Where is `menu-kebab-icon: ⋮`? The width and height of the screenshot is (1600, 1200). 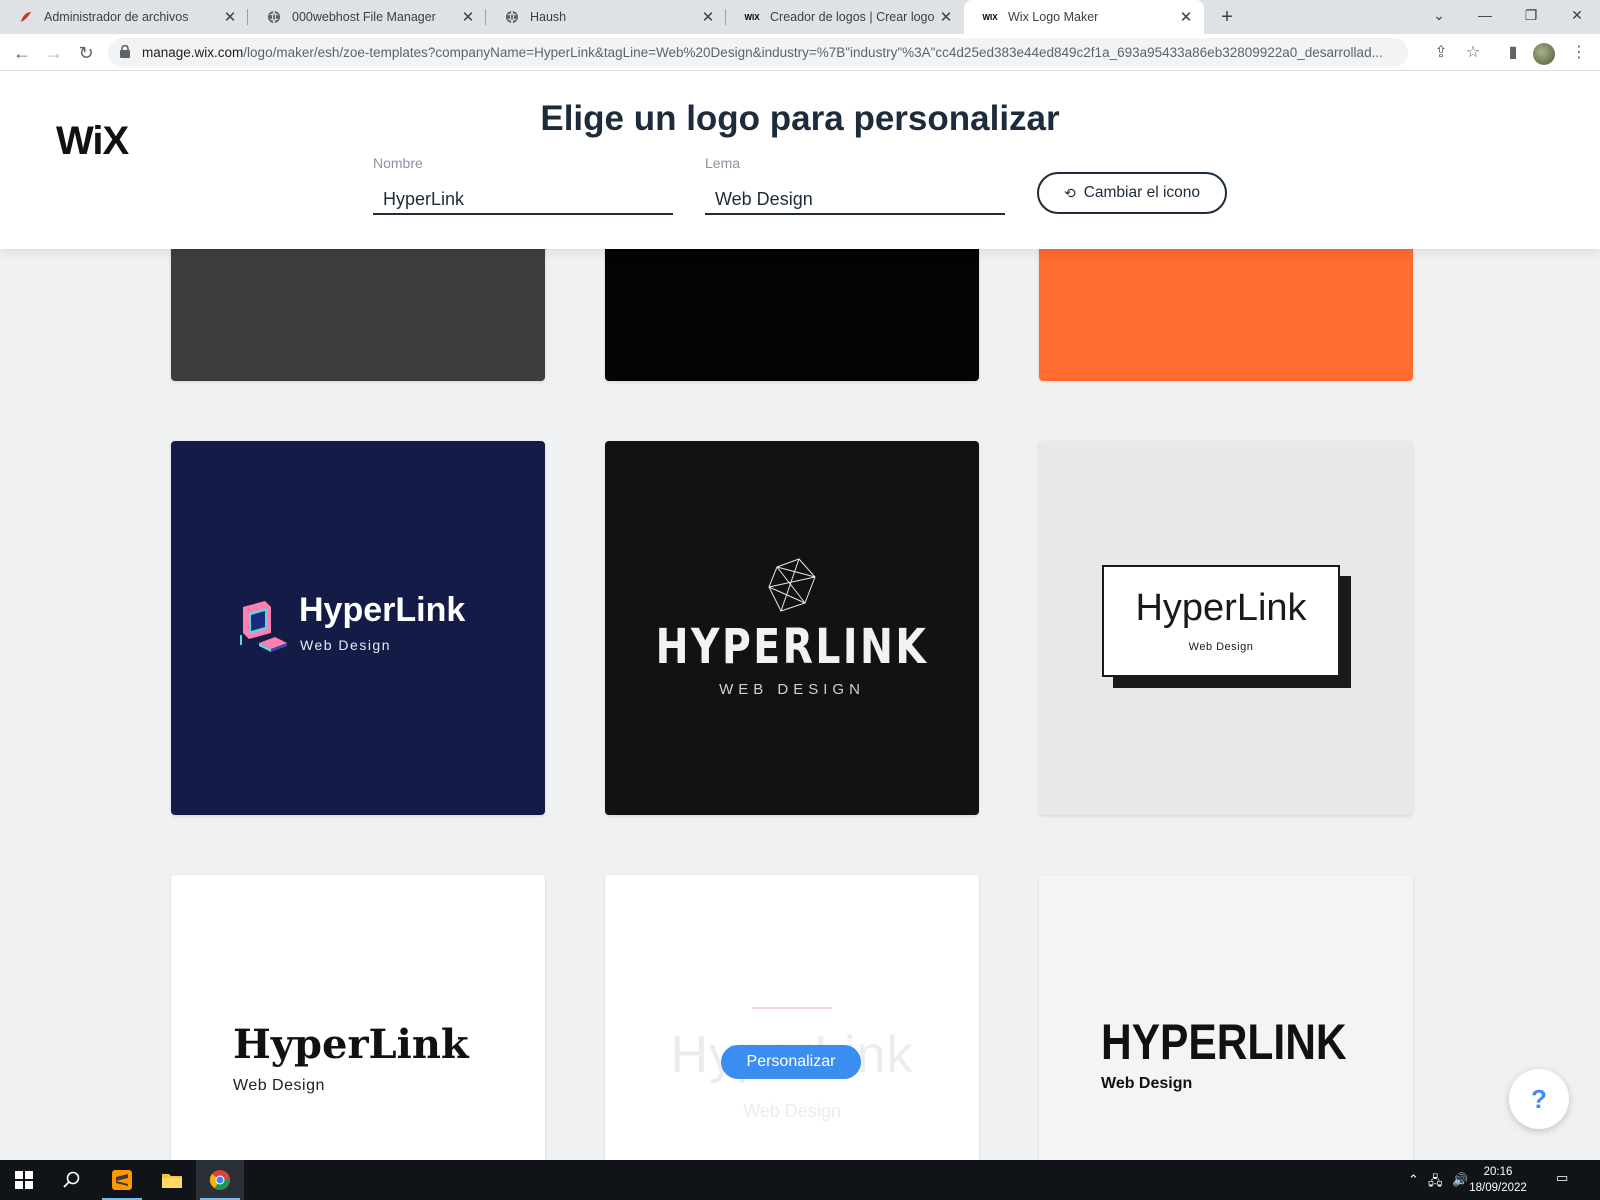
menu-kebab-icon: ⋮ is located at coordinates (1579, 53).